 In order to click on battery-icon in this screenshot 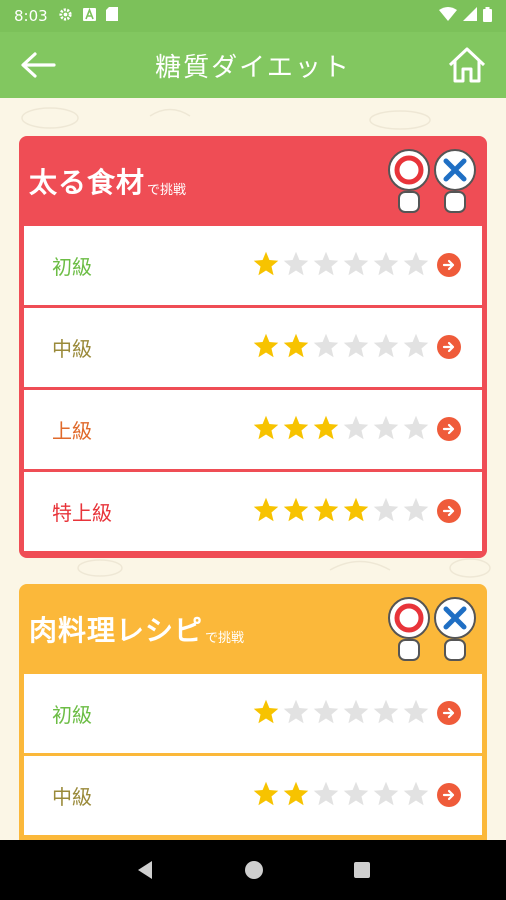, I will do `click(487, 16)`.